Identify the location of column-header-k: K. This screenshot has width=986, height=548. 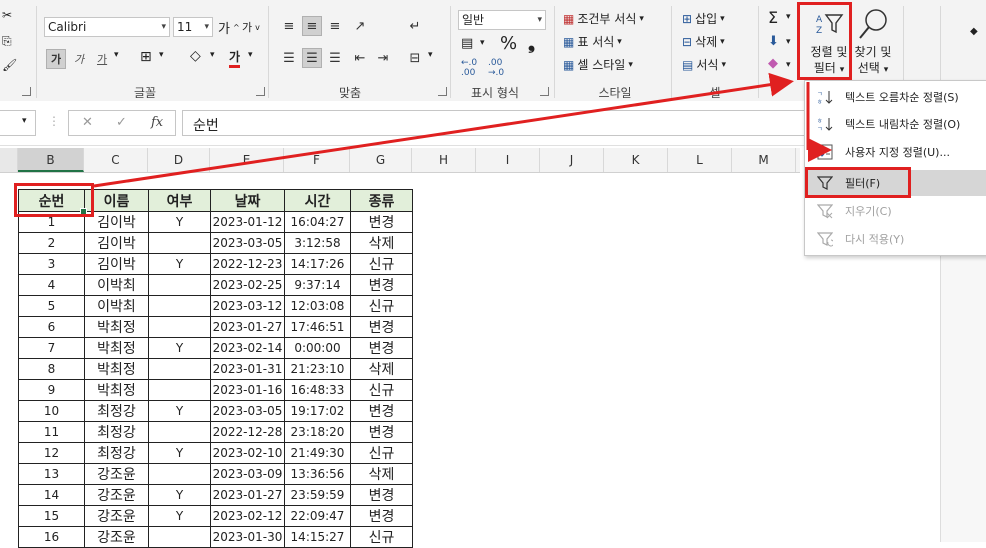
(636, 160).